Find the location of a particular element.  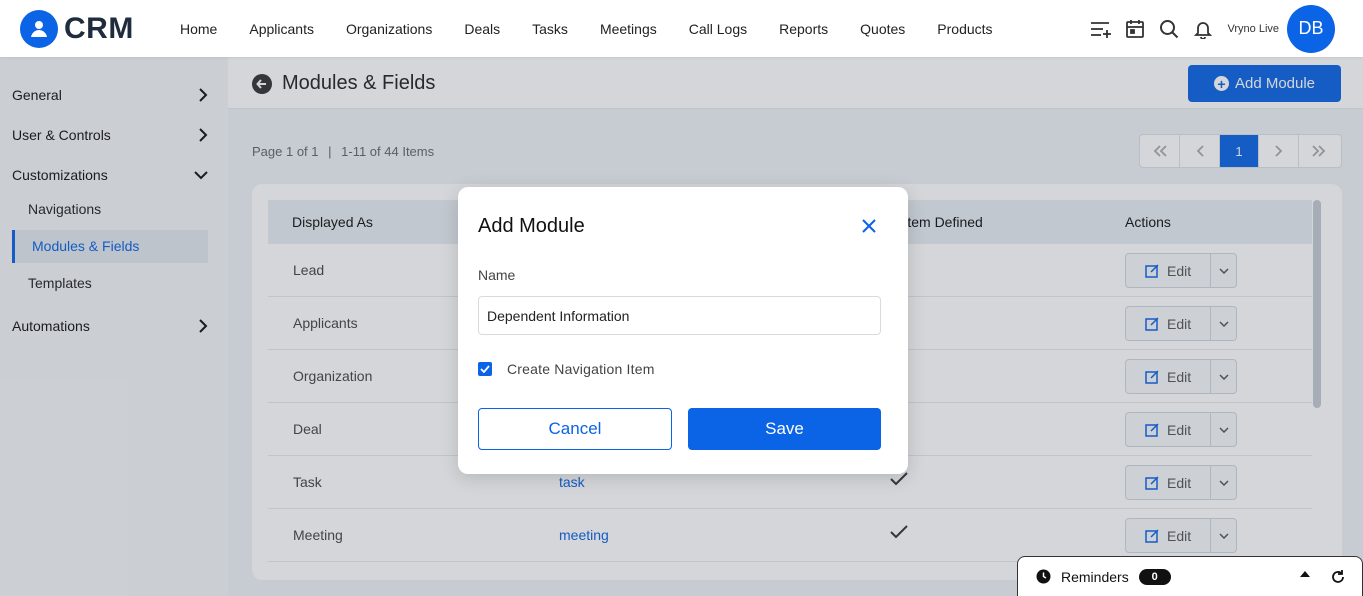

instance-name: Vryno Live is located at coordinates (1253, 29).